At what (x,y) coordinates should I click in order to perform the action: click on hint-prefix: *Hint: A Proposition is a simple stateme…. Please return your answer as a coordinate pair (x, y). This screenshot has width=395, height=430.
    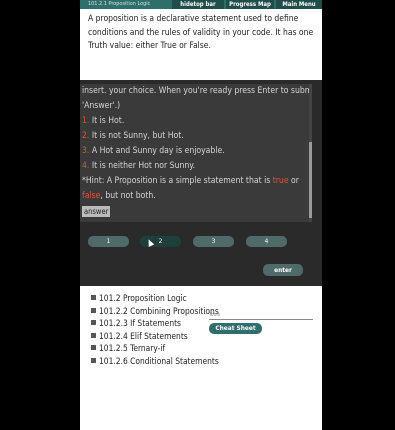
    Looking at the image, I should click on (177, 181).